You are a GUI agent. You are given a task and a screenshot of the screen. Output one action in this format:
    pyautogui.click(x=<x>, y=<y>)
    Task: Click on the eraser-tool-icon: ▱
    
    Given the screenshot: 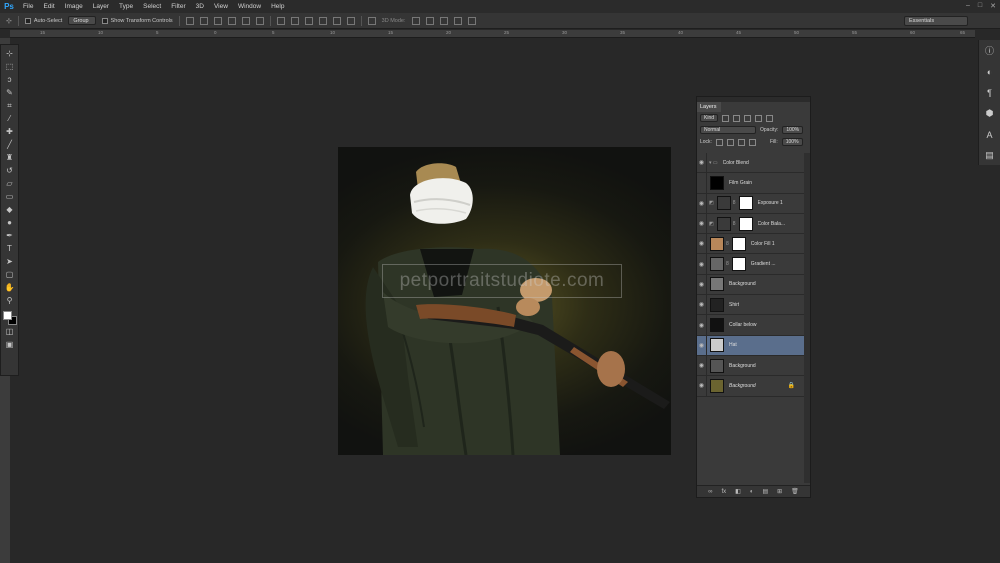 What is the action you would take?
    pyautogui.click(x=10, y=183)
    